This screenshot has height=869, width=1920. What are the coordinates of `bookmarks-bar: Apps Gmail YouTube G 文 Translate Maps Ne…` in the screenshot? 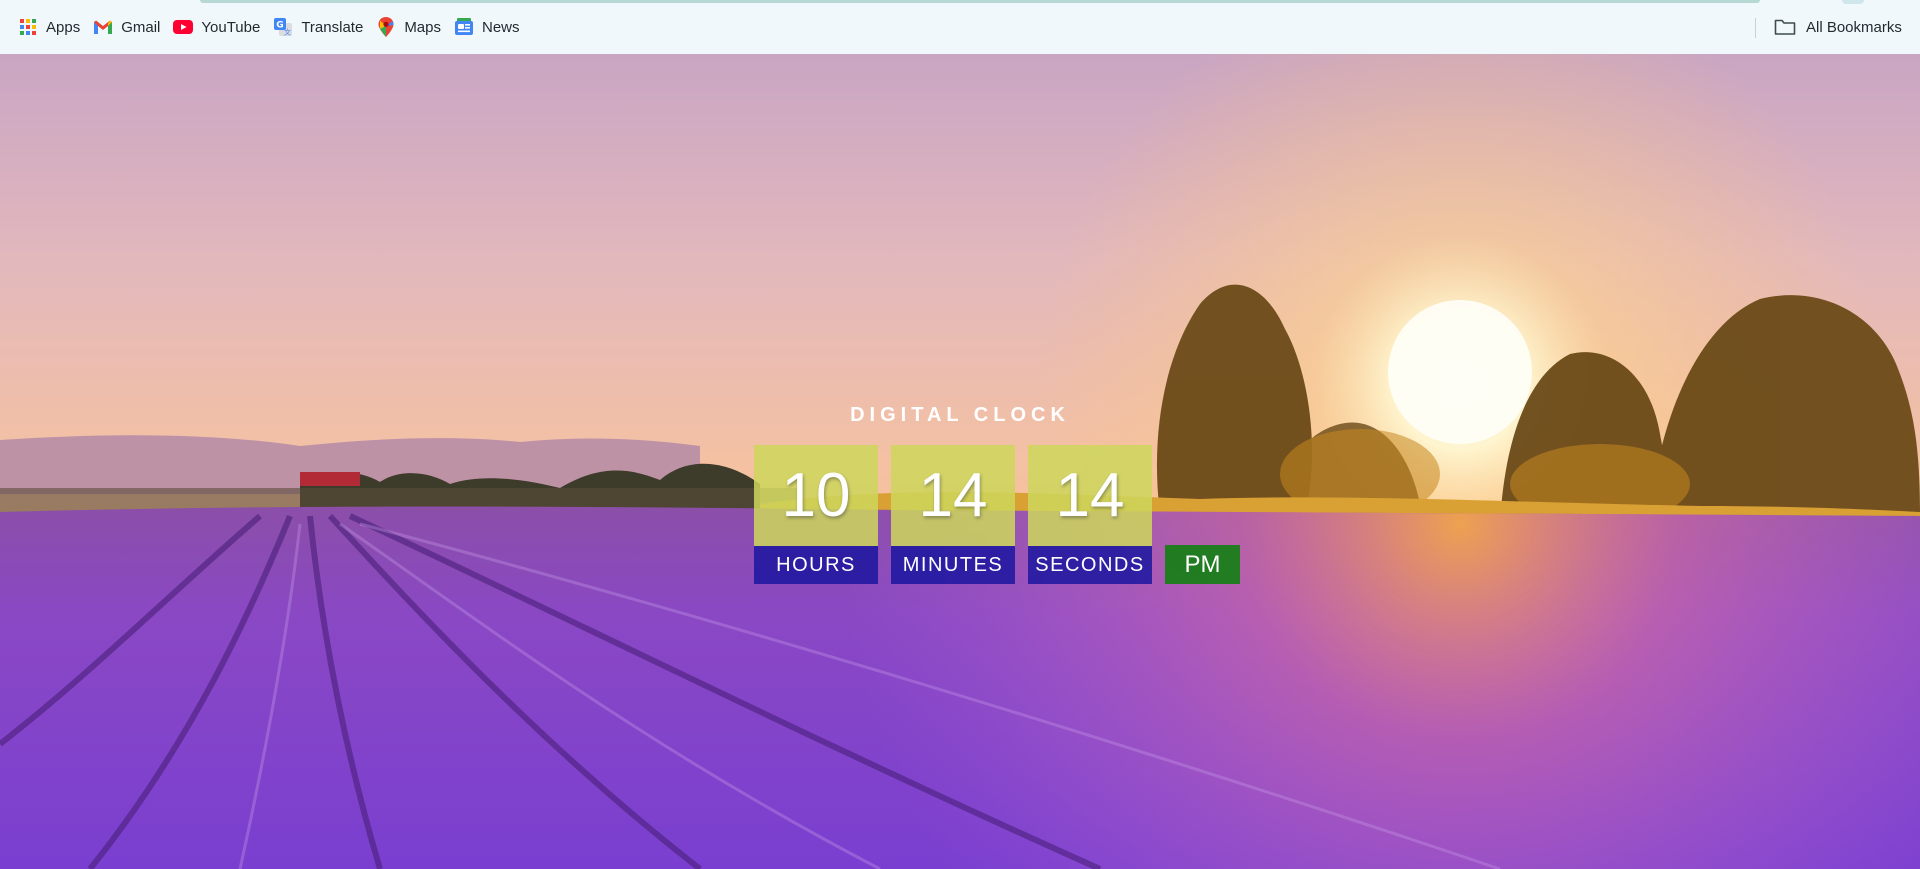 It's located at (960, 27).